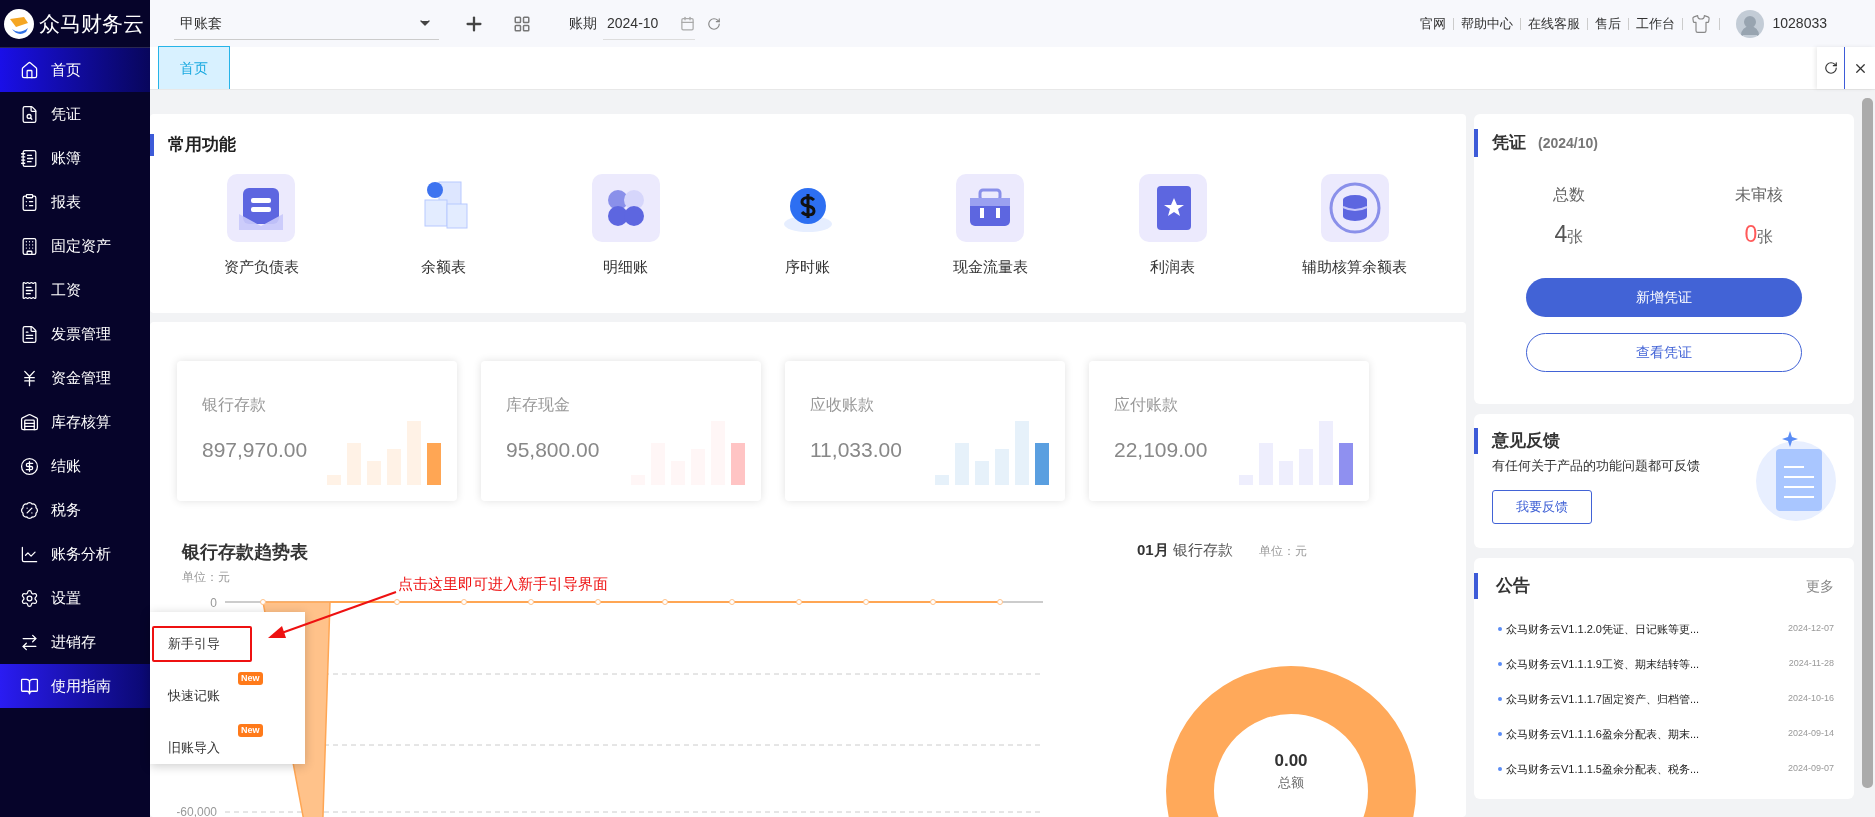 The image size is (1875, 817). What do you see at coordinates (1569, 195) in the screenshot?
I see `stat-label: 总数` at bounding box center [1569, 195].